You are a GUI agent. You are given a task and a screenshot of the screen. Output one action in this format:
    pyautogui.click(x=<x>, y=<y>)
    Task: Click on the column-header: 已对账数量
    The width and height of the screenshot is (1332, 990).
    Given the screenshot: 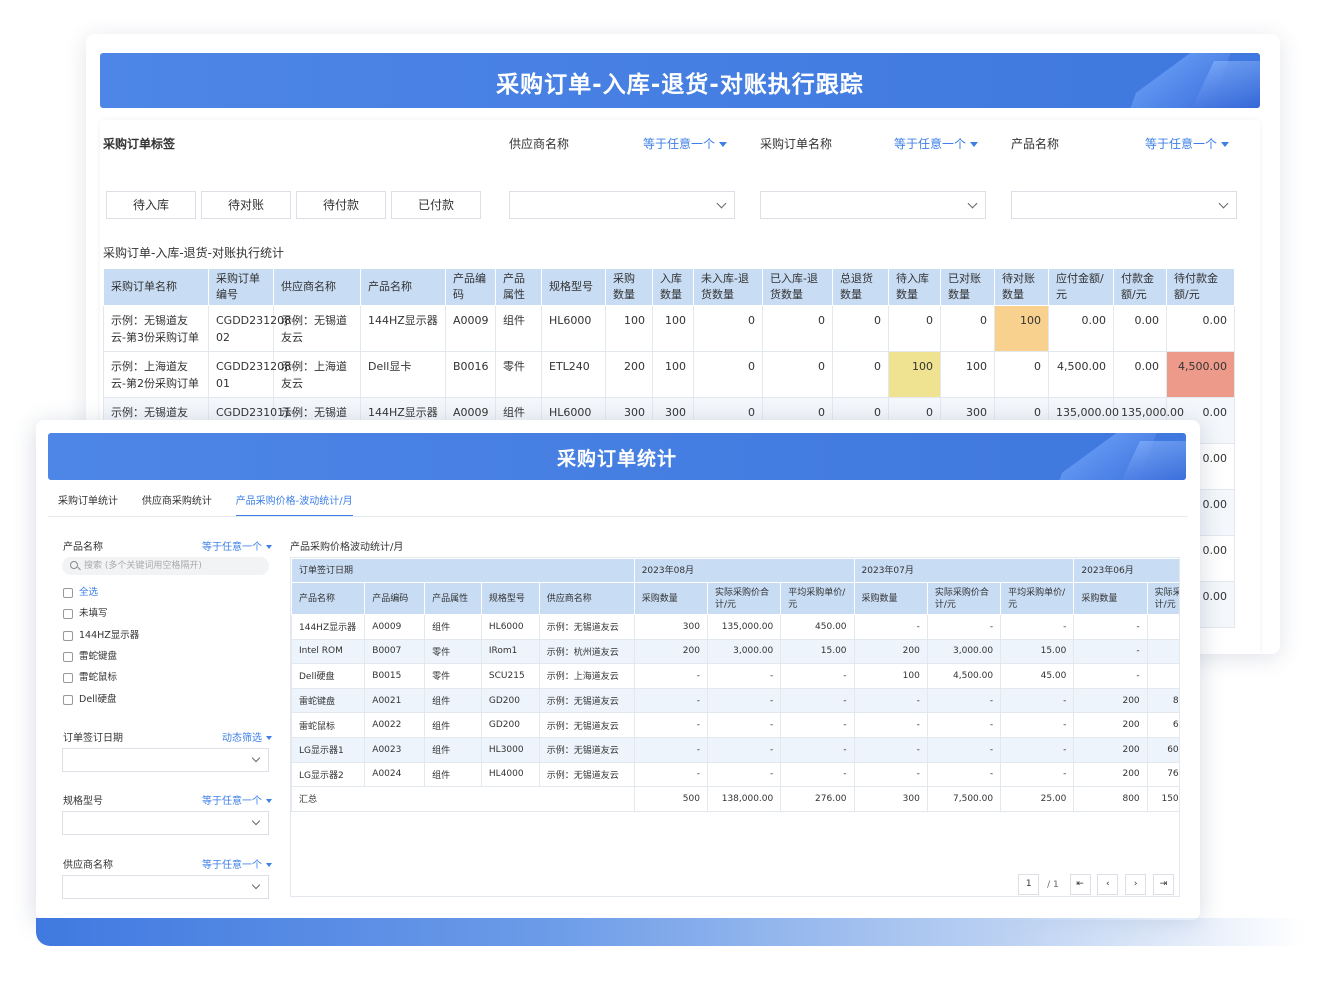 What is the action you would take?
    pyautogui.click(x=967, y=287)
    